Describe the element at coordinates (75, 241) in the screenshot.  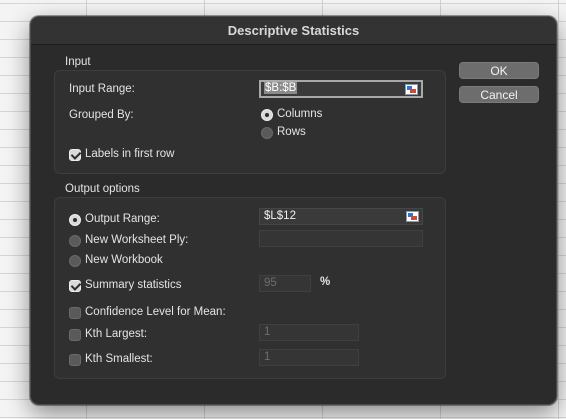
I see `new-worksheet-ply-radio` at that location.